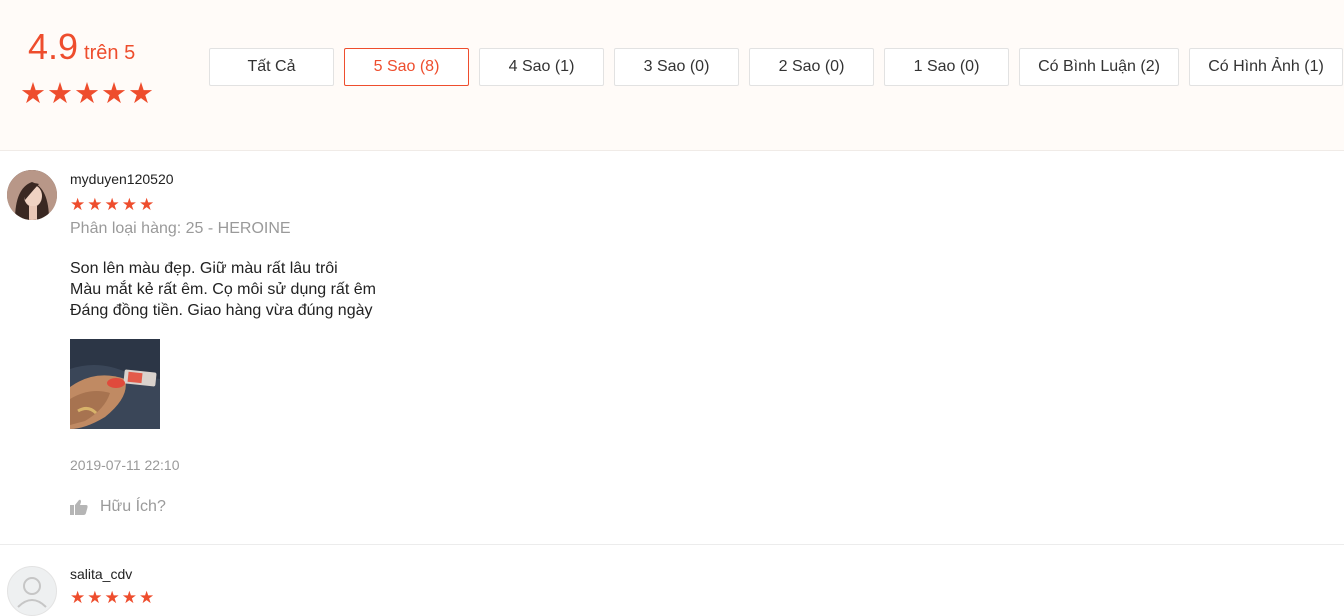 This screenshot has height=616, width=1344. I want to click on comment-line: Son lên màu đẹp. Giữ màu rất lâu trôi, so click(204, 268).